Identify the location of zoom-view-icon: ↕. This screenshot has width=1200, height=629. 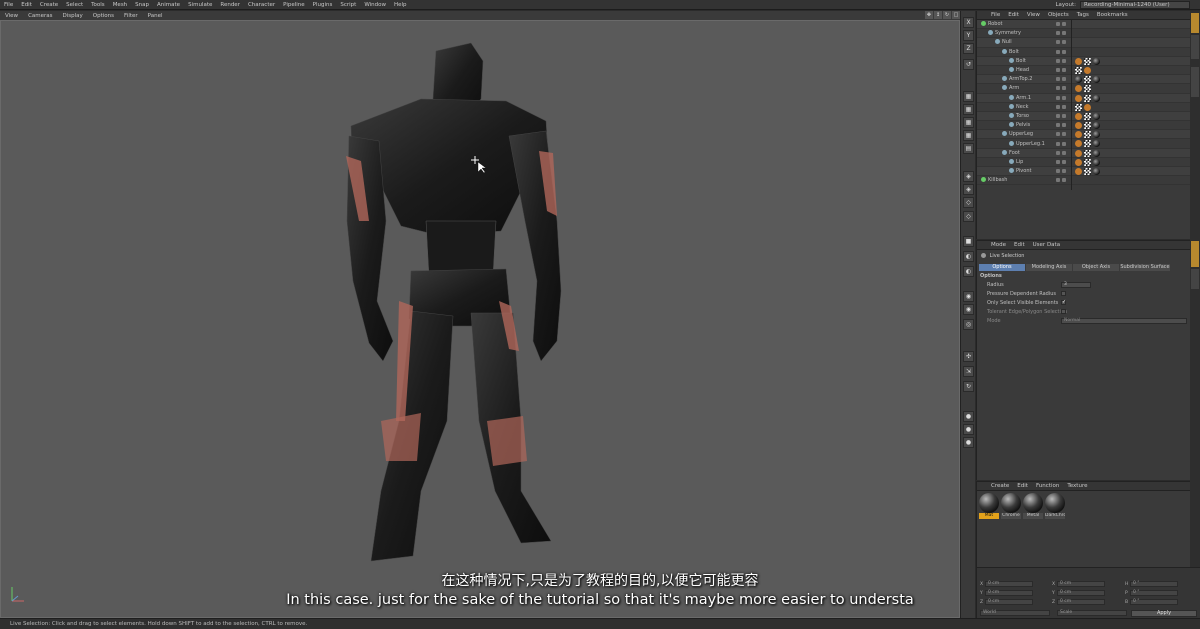
(938, 15).